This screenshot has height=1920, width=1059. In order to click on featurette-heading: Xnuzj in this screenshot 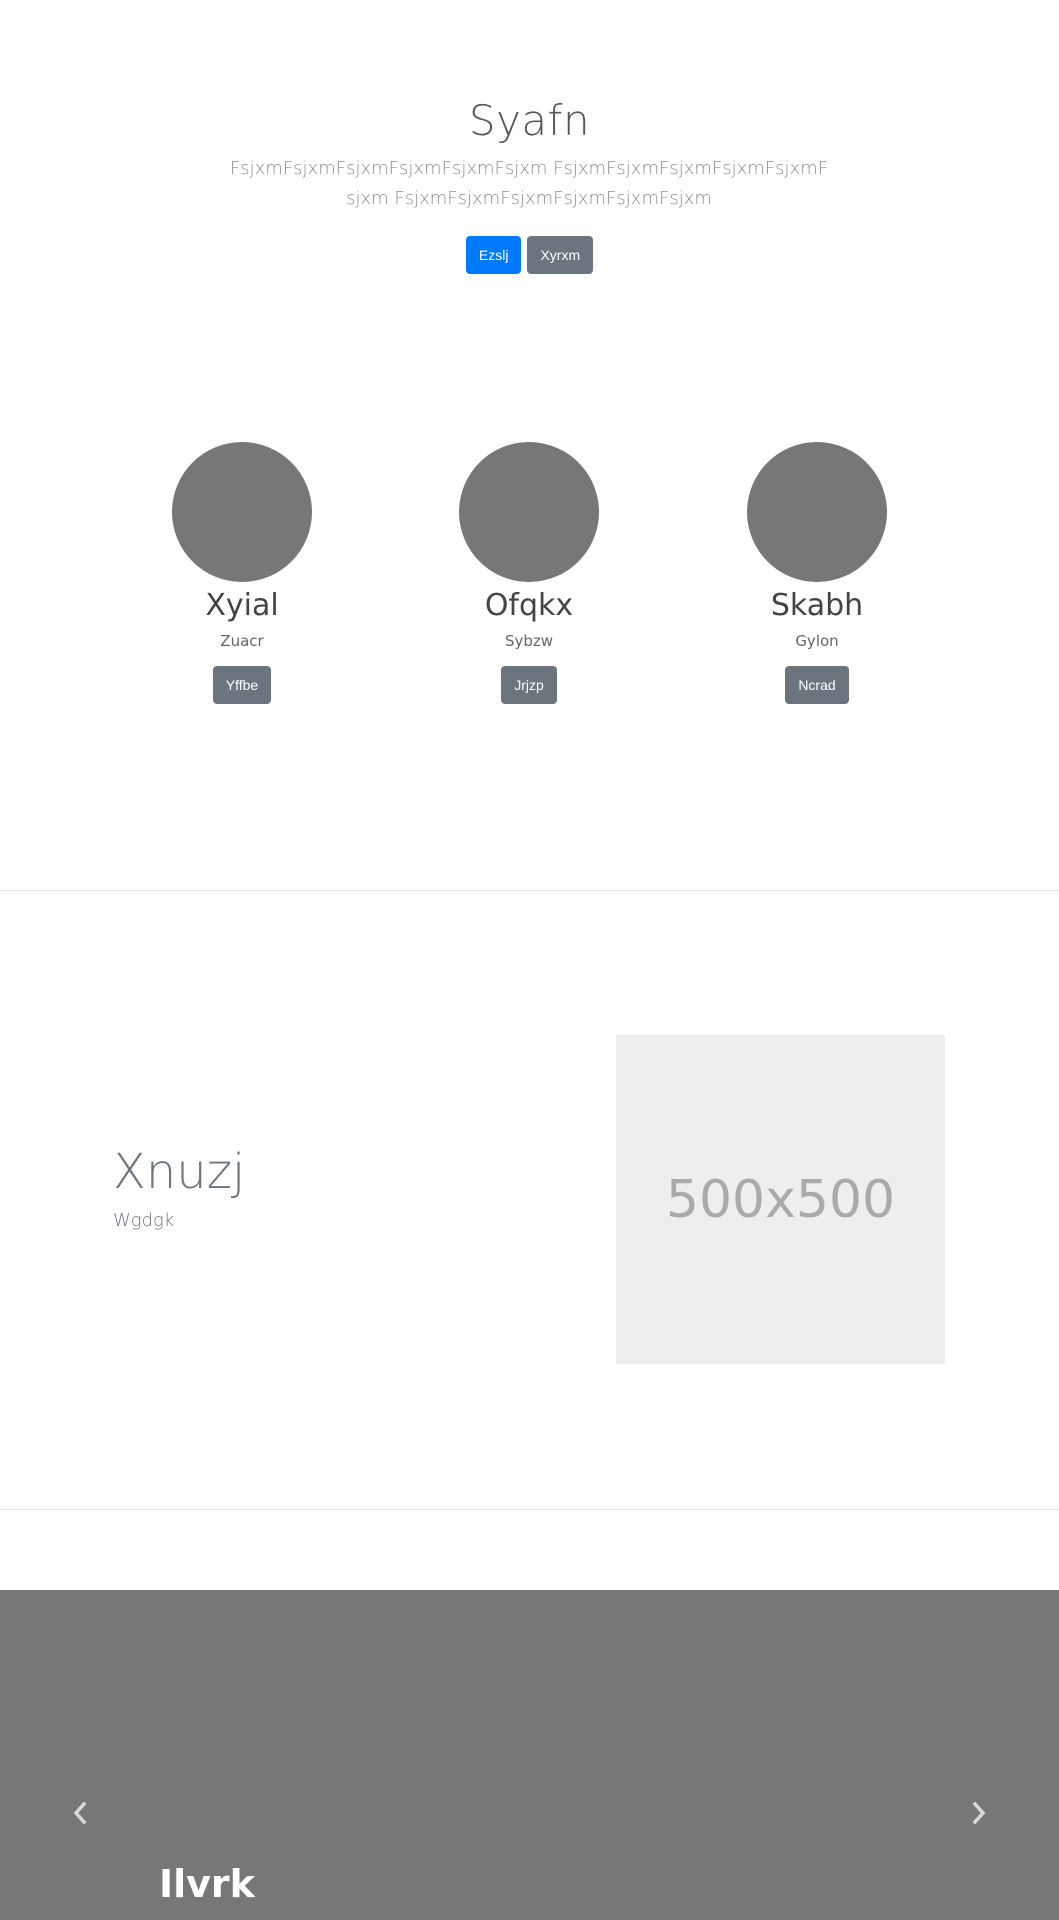, I will do `click(179, 1172)`.